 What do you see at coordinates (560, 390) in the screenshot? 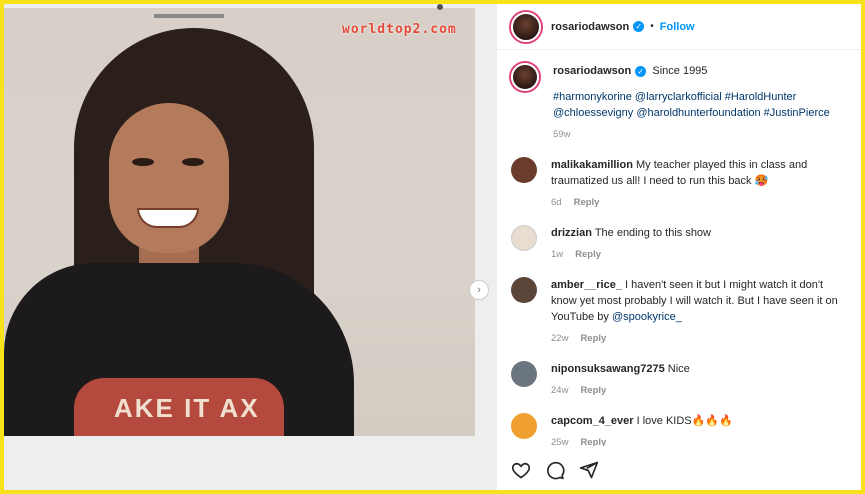
I see `comment-age: 24w` at bounding box center [560, 390].